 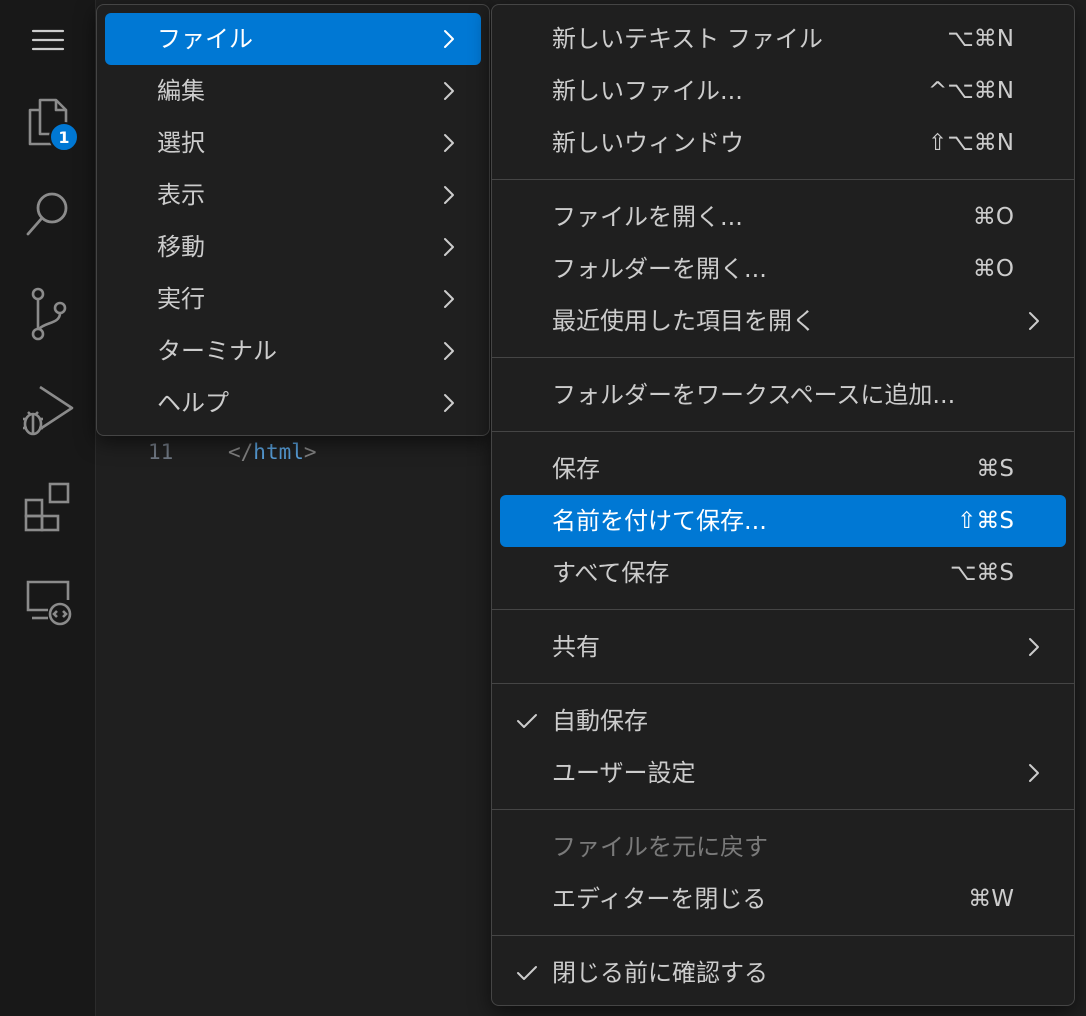 What do you see at coordinates (181, 299) in the screenshot?
I see `menu-item-label: 実行` at bounding box center [181, 299].